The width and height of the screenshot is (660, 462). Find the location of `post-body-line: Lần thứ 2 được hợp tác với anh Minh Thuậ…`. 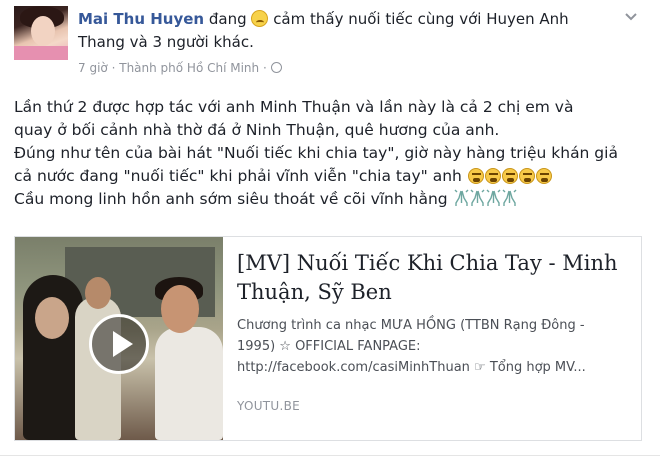

post-body-line: Lần thứ 2 được hợp tác với anh Minh Thuậ… is located at coordinates (294, 107).